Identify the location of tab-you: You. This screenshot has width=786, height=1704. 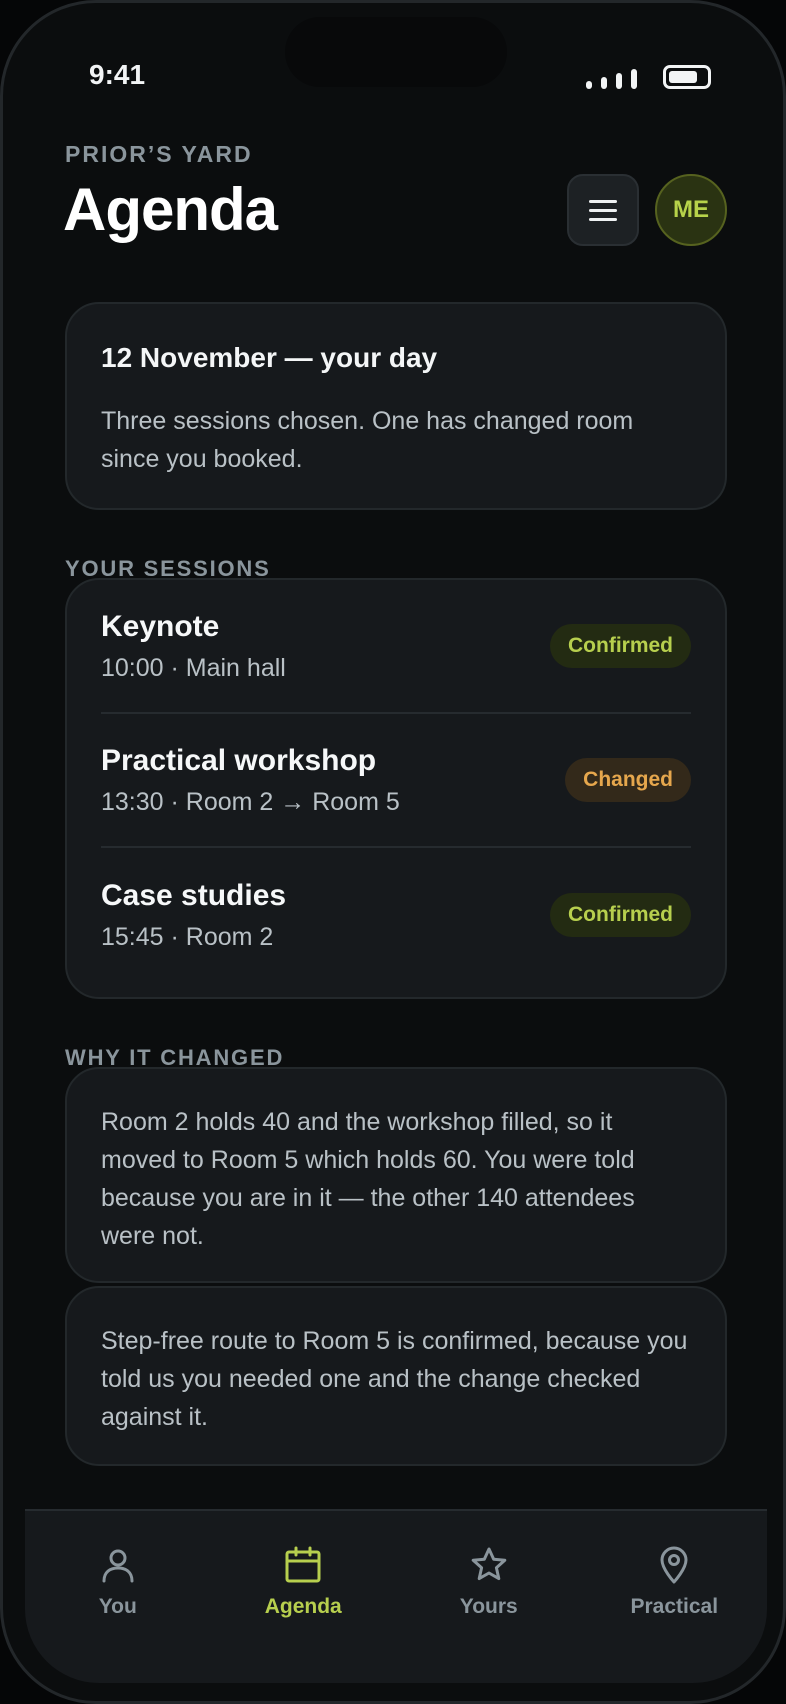
(118, 1597).